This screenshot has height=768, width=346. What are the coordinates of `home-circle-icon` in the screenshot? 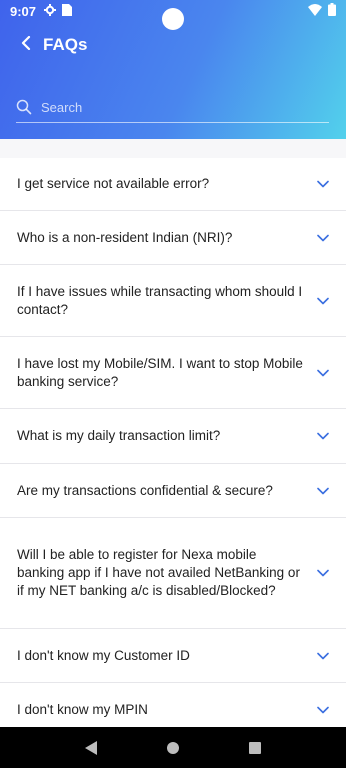 It's located at (173, 748).